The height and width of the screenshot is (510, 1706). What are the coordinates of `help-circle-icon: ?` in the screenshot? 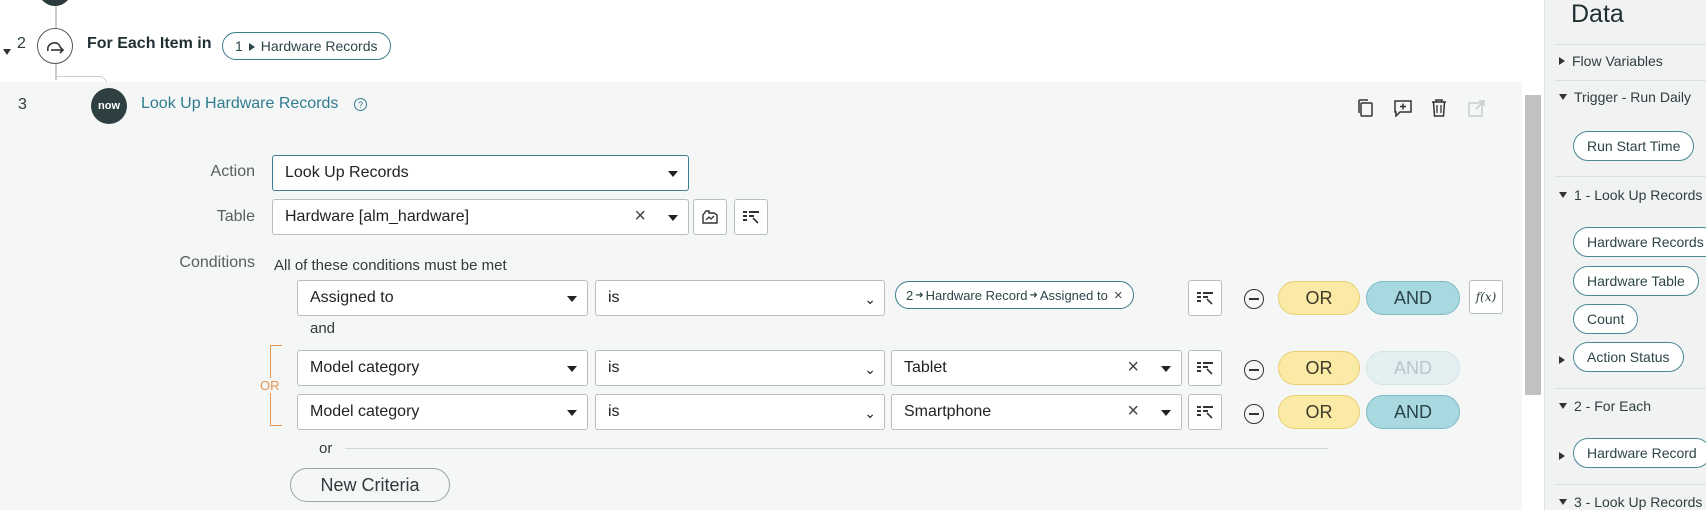 It's located at (360, 104).